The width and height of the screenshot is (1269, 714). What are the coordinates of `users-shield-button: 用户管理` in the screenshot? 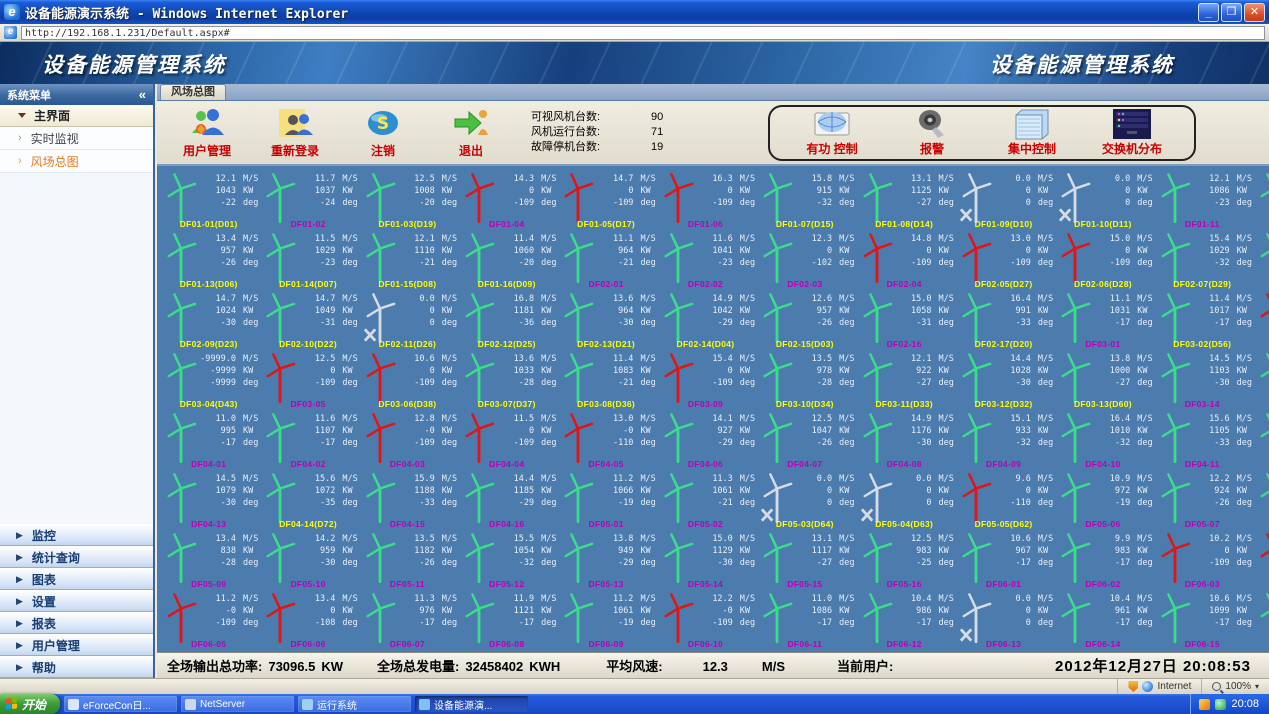 It's located at (207, 132).